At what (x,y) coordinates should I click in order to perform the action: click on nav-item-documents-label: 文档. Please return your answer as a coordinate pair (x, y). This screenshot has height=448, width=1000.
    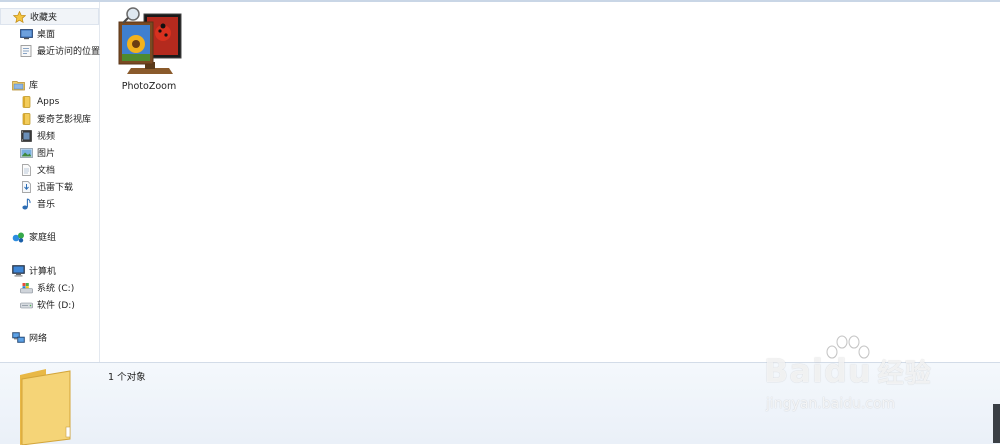
    Looking at the image, I should click on (46, 171).